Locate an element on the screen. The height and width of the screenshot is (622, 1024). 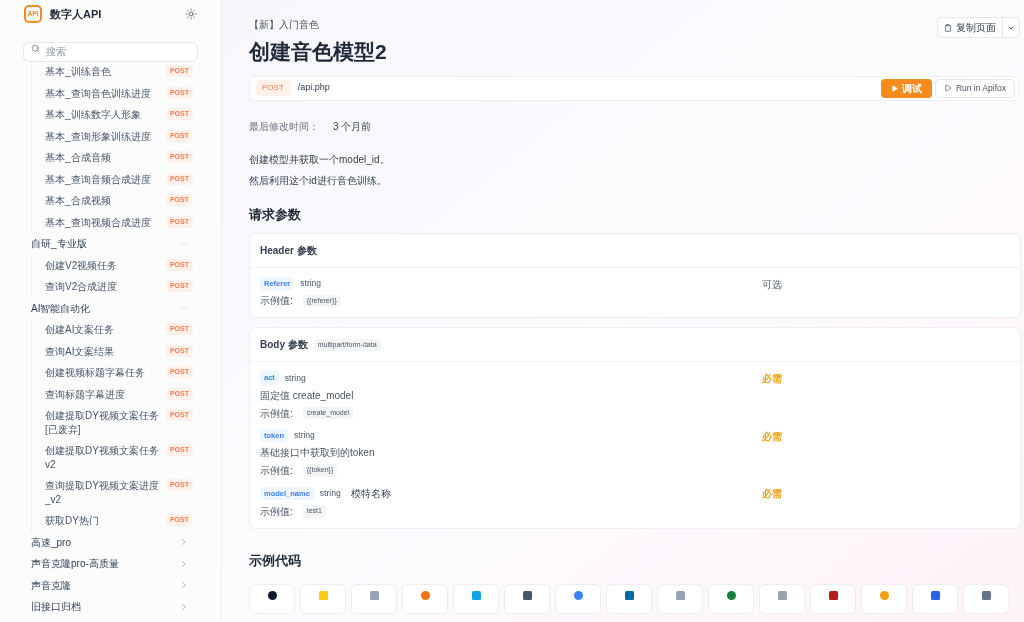
nav-group: 声音克隆pro-高质量 is located at coordinates (110, 564).